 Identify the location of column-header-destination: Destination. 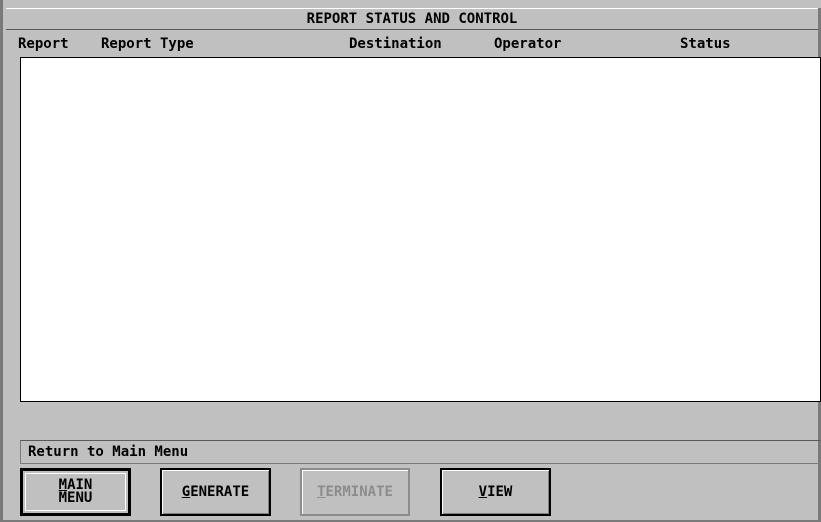
(395, 44).